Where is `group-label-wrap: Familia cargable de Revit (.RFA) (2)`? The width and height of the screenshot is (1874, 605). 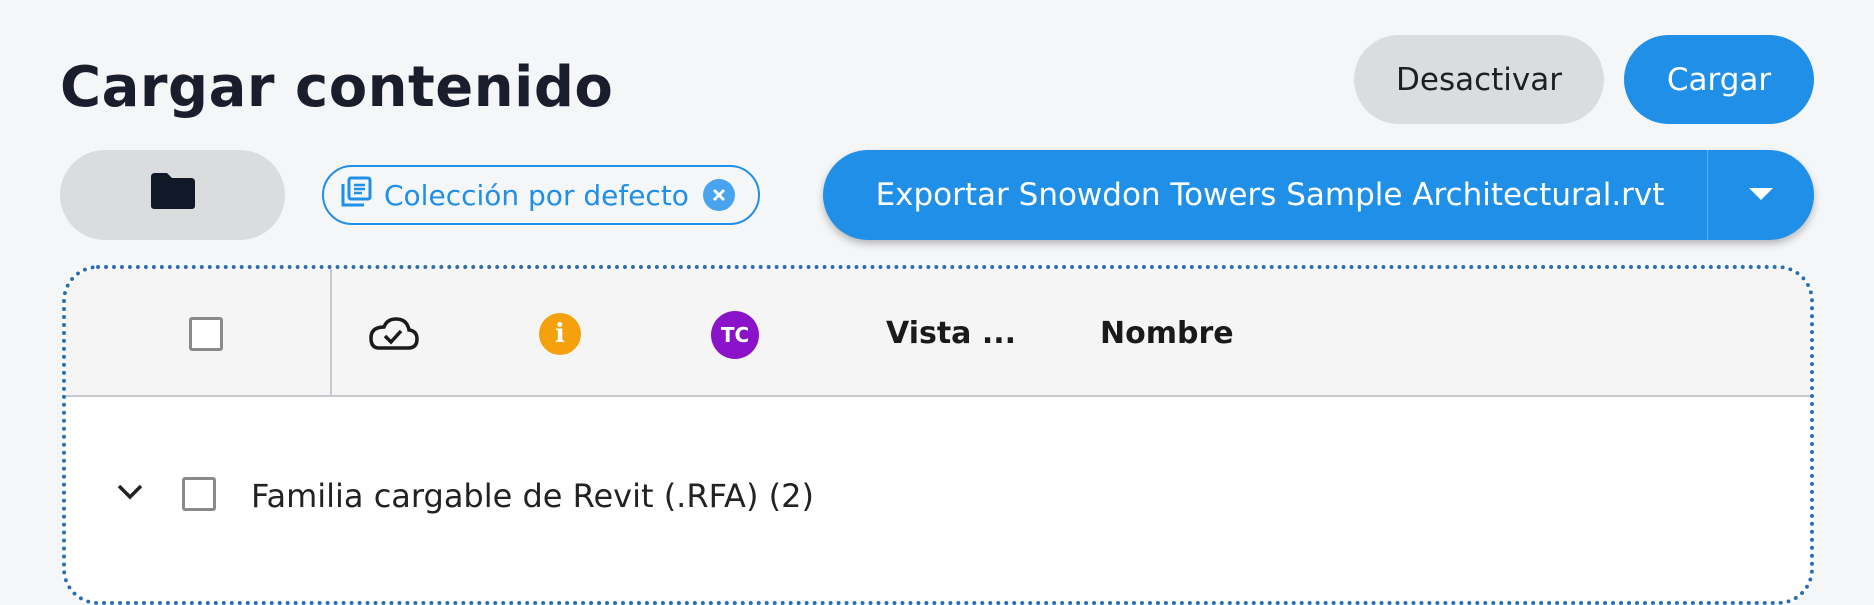
group-label-wrap: Familia cargable de Revit (.RFA) (2) is located at coordinates (532, 496).